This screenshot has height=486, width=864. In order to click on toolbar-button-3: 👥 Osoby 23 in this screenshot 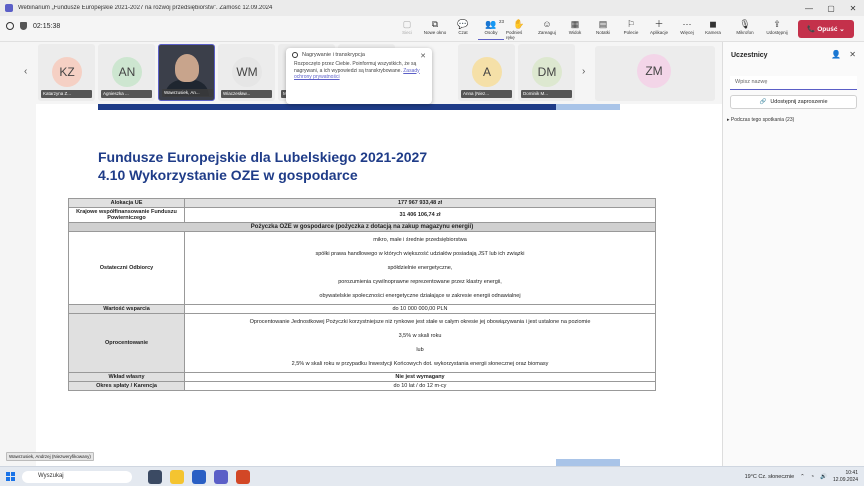, I will do `click(491, 29)`.